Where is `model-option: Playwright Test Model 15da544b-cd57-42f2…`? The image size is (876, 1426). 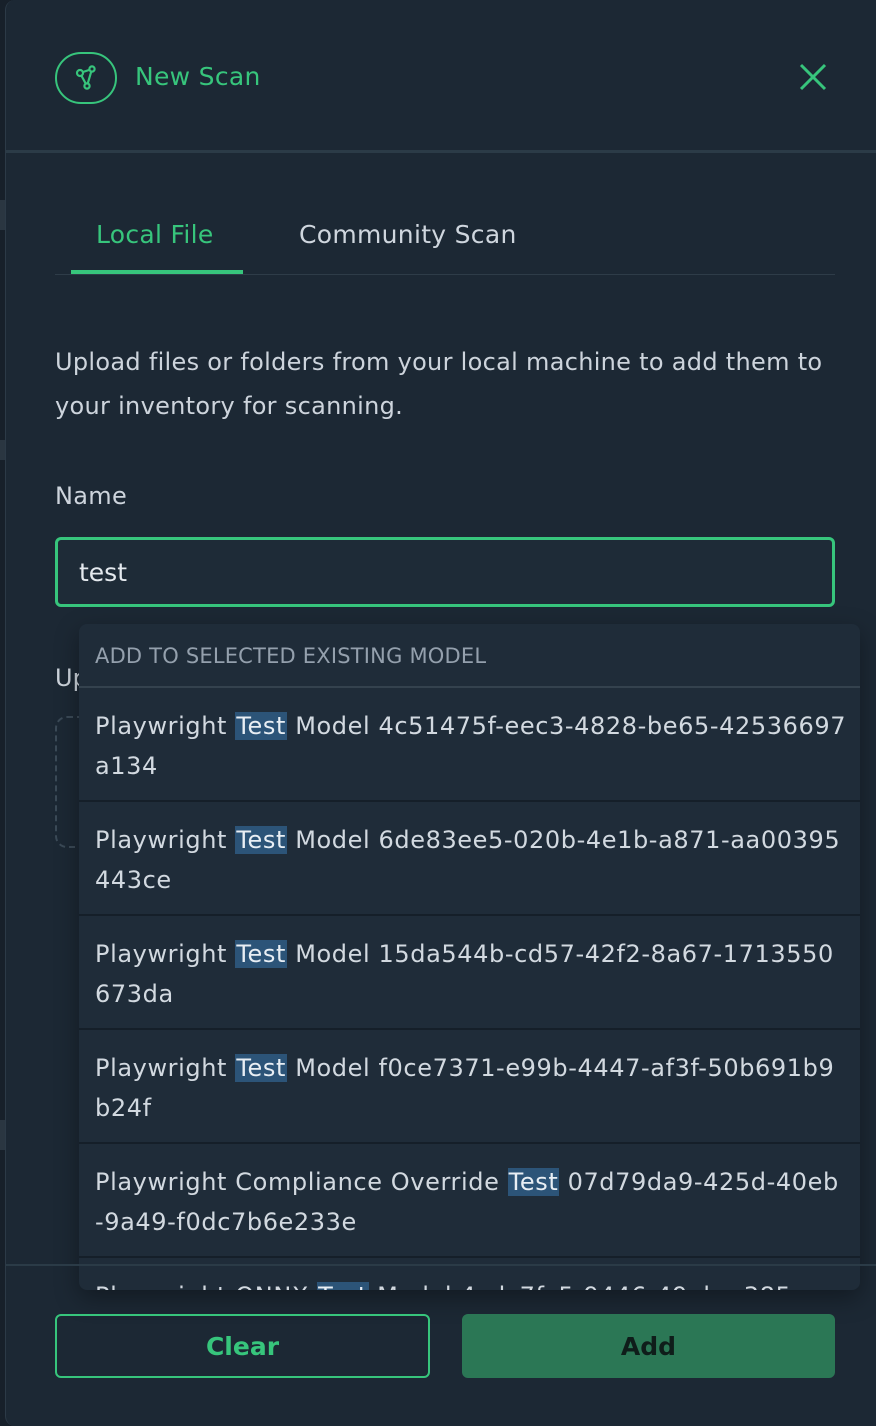 model-option: Playwright Test Model 15da544b-cd57-42f2… is located at coordinates (469, 973).